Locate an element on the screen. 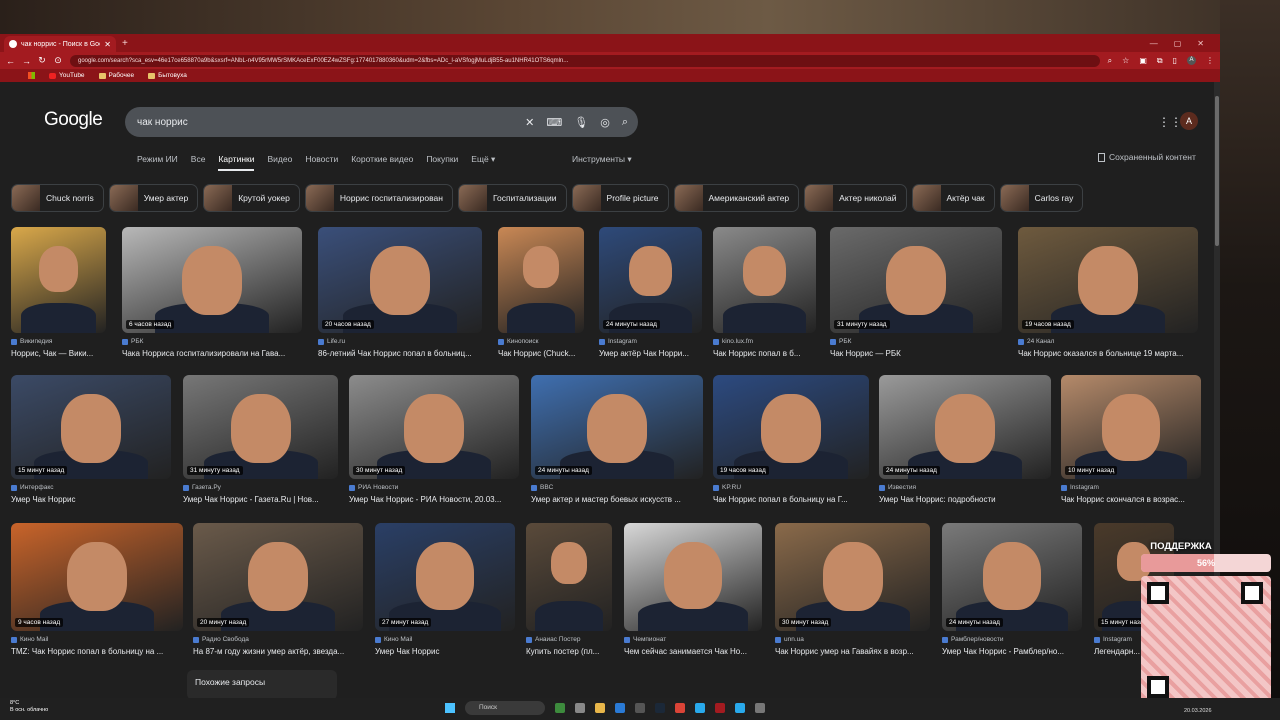 The height and width of the screenshot is (720, 1280). result-title: Чак Норрис — РБК is located at coordinates (916, 353).